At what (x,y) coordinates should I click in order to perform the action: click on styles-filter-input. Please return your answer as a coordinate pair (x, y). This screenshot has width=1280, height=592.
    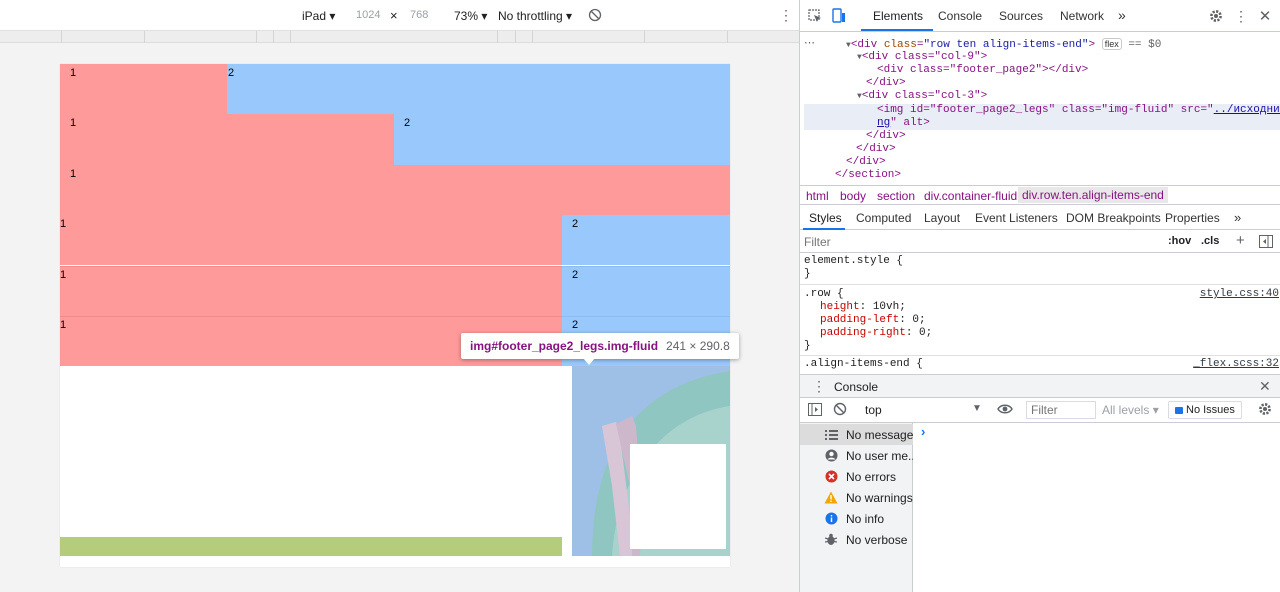
    Looking at the image, I should click on (879, 242).